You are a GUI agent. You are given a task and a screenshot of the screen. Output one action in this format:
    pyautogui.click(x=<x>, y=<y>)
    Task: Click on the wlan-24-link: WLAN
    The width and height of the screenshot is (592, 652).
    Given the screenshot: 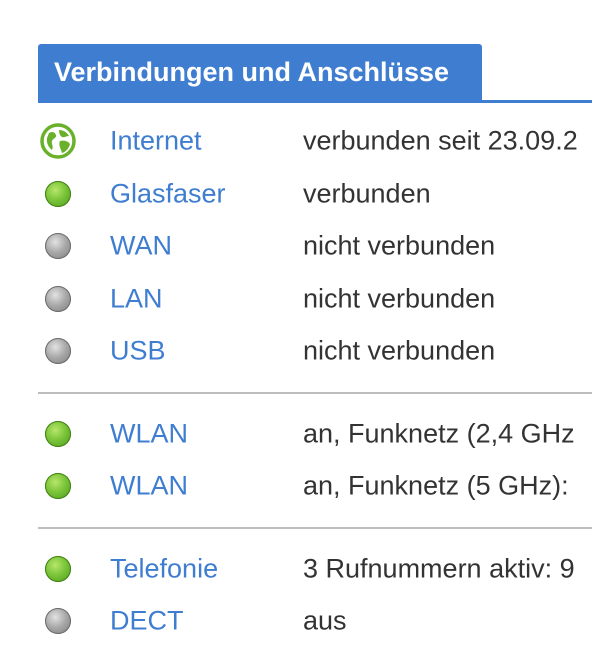 What is the action you would take?
    pyautogui.click(x=149, y=433)
    